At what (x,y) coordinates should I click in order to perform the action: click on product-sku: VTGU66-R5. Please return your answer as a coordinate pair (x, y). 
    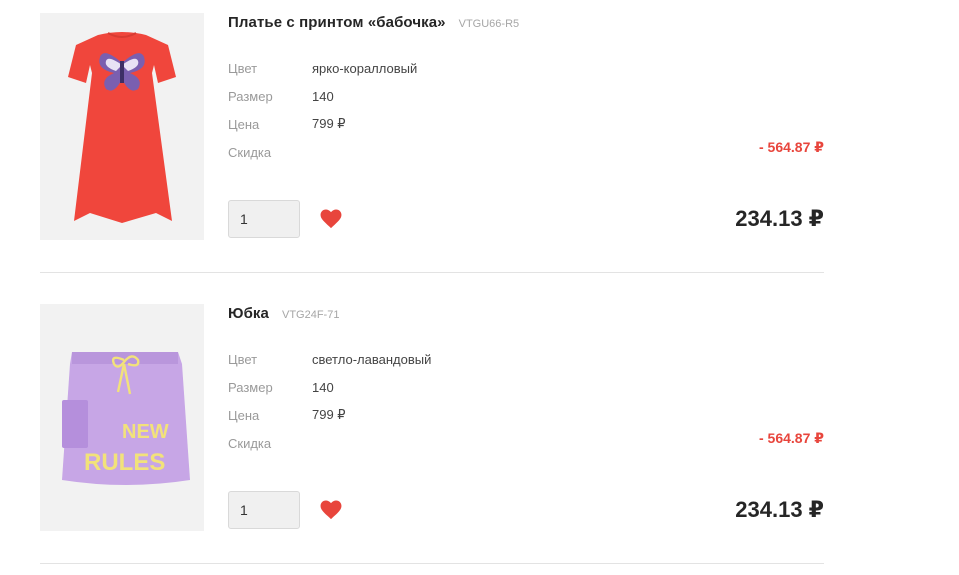
    Looking at the image, I should click on (489, 24).